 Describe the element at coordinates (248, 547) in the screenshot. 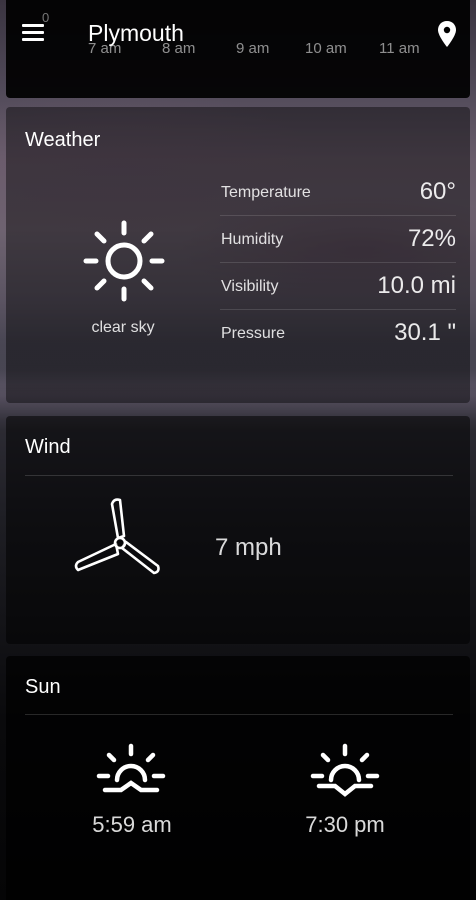

I see `wind-speed: 7 mph` at that location.